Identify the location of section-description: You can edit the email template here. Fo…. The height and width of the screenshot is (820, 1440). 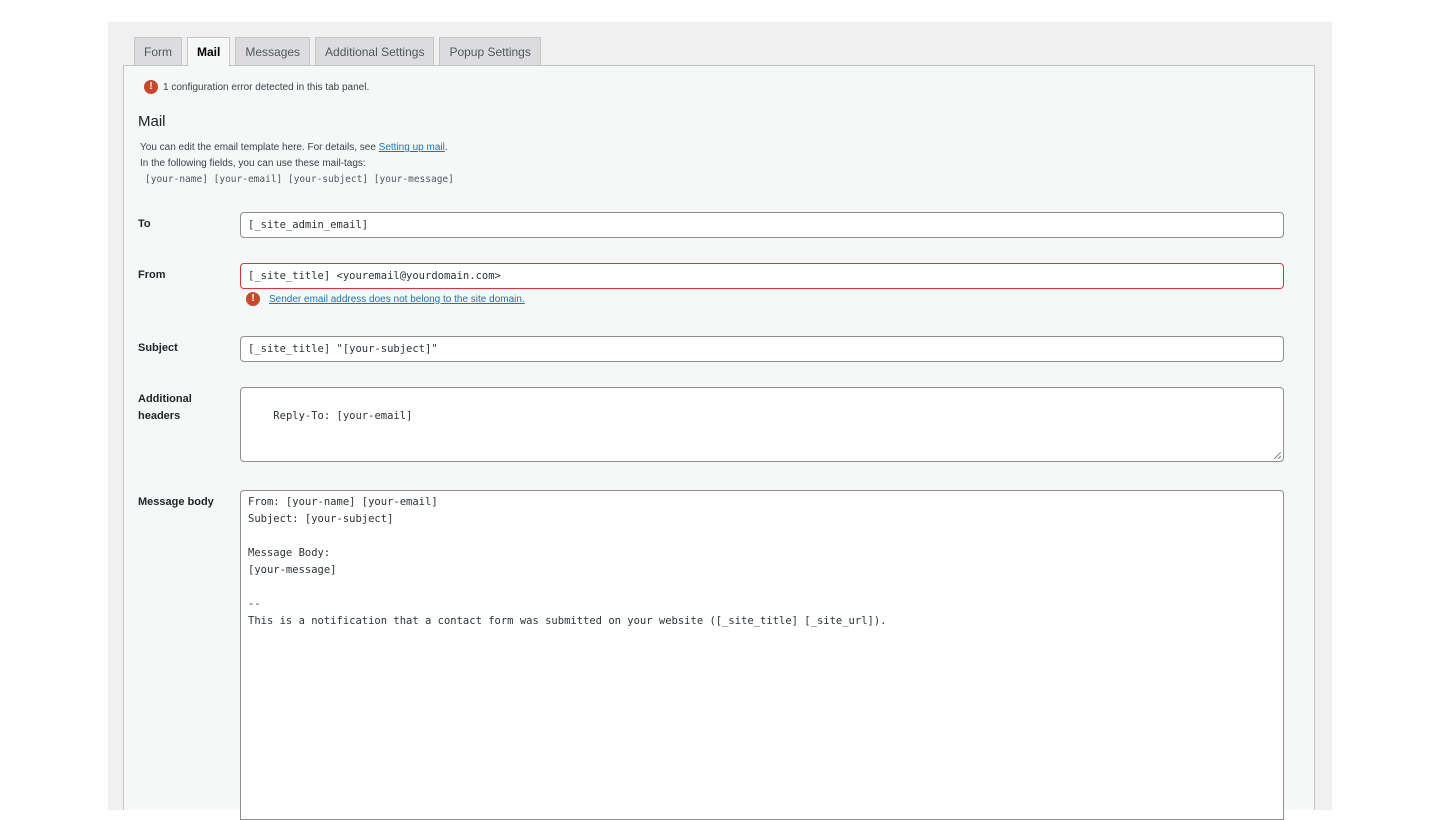
(297, 164).